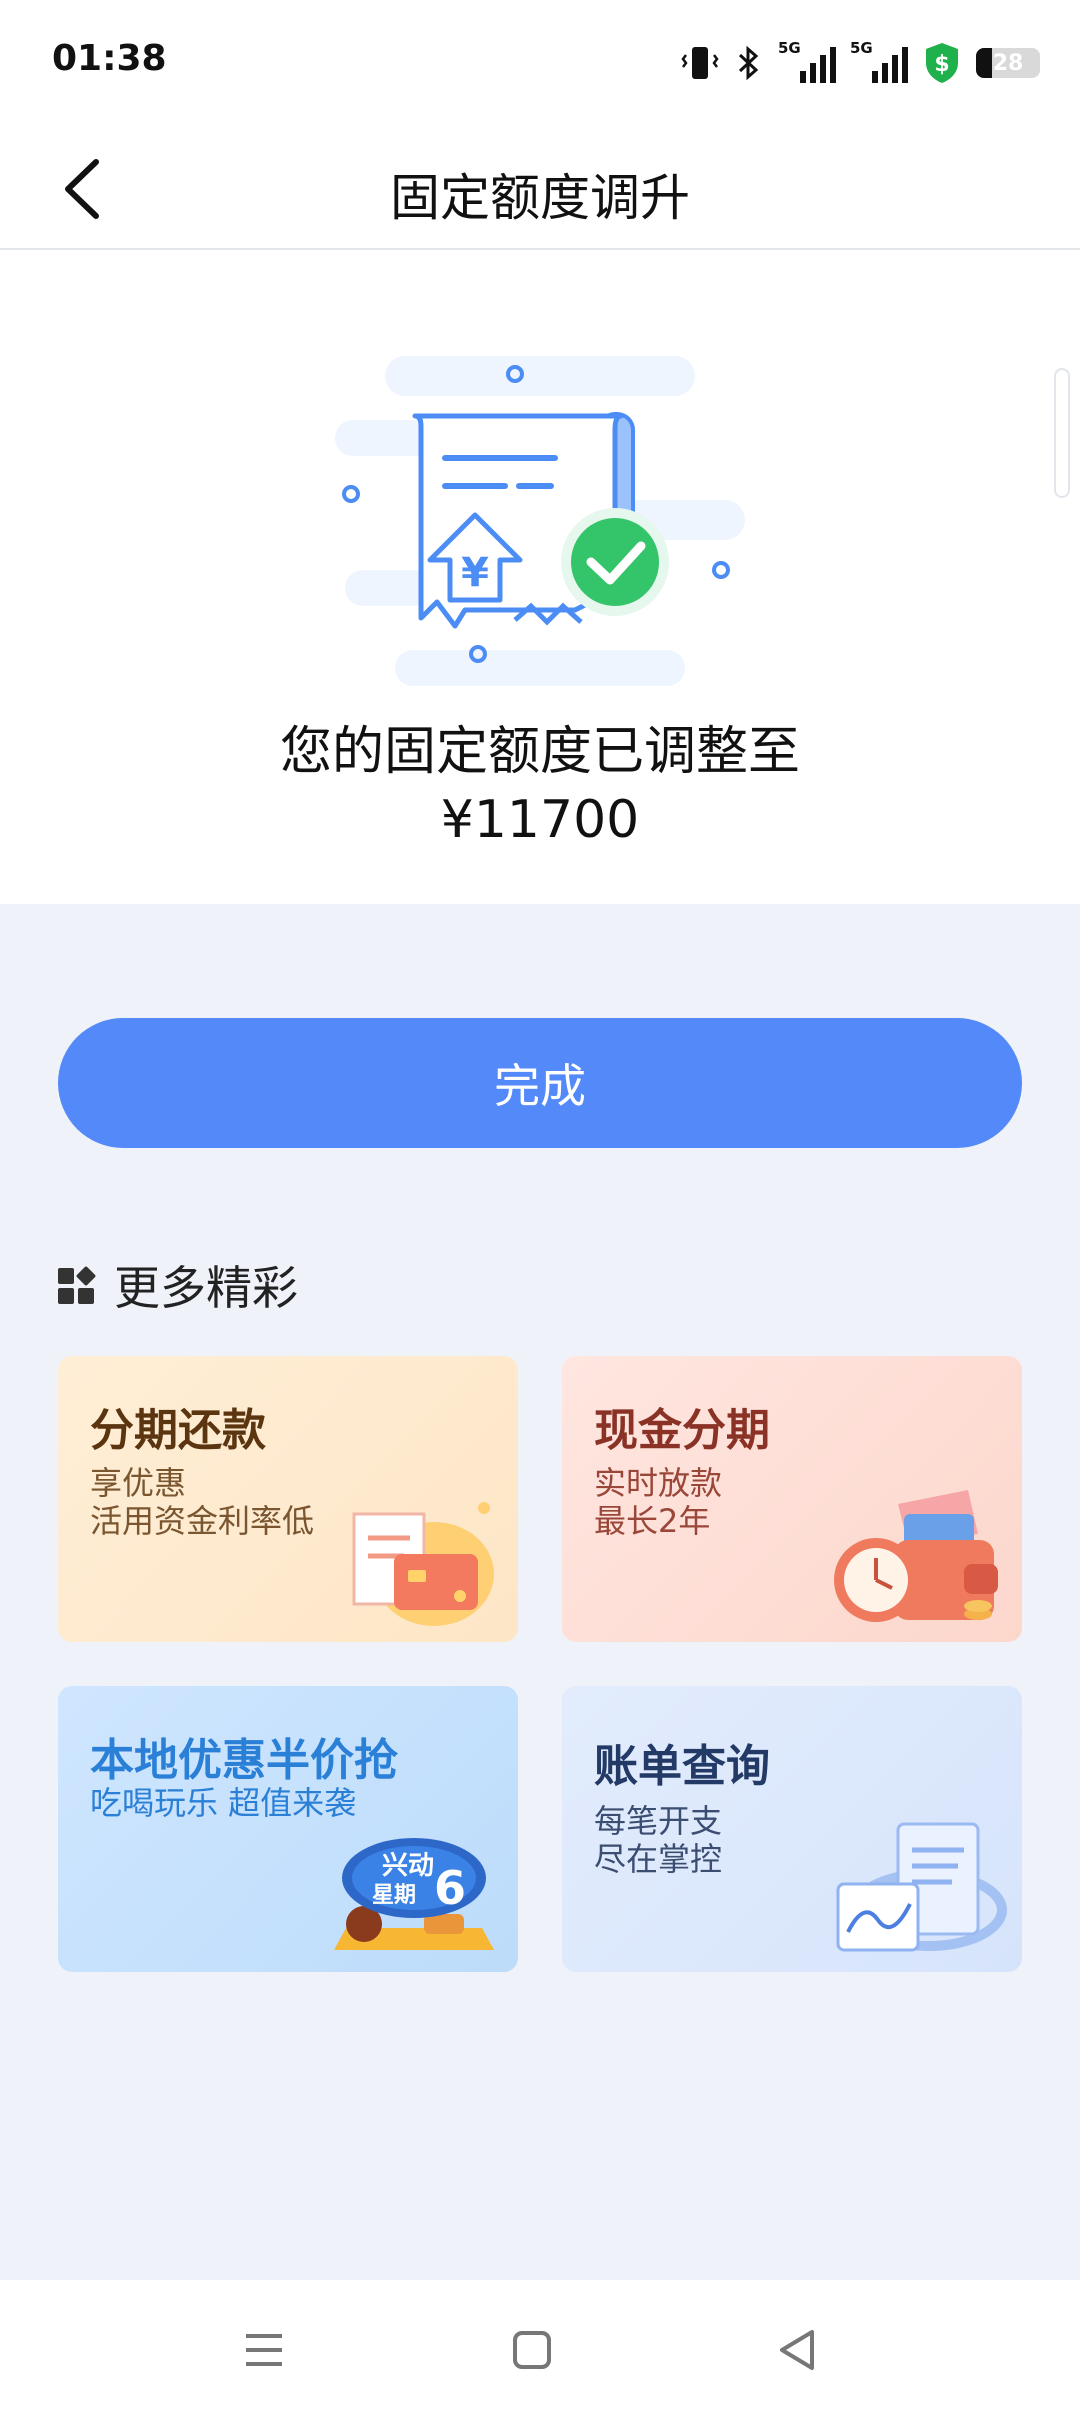 The height and width of the screenshot is (2414, 1080). I want to click on back-triangle-icon, so click(798, 2350).